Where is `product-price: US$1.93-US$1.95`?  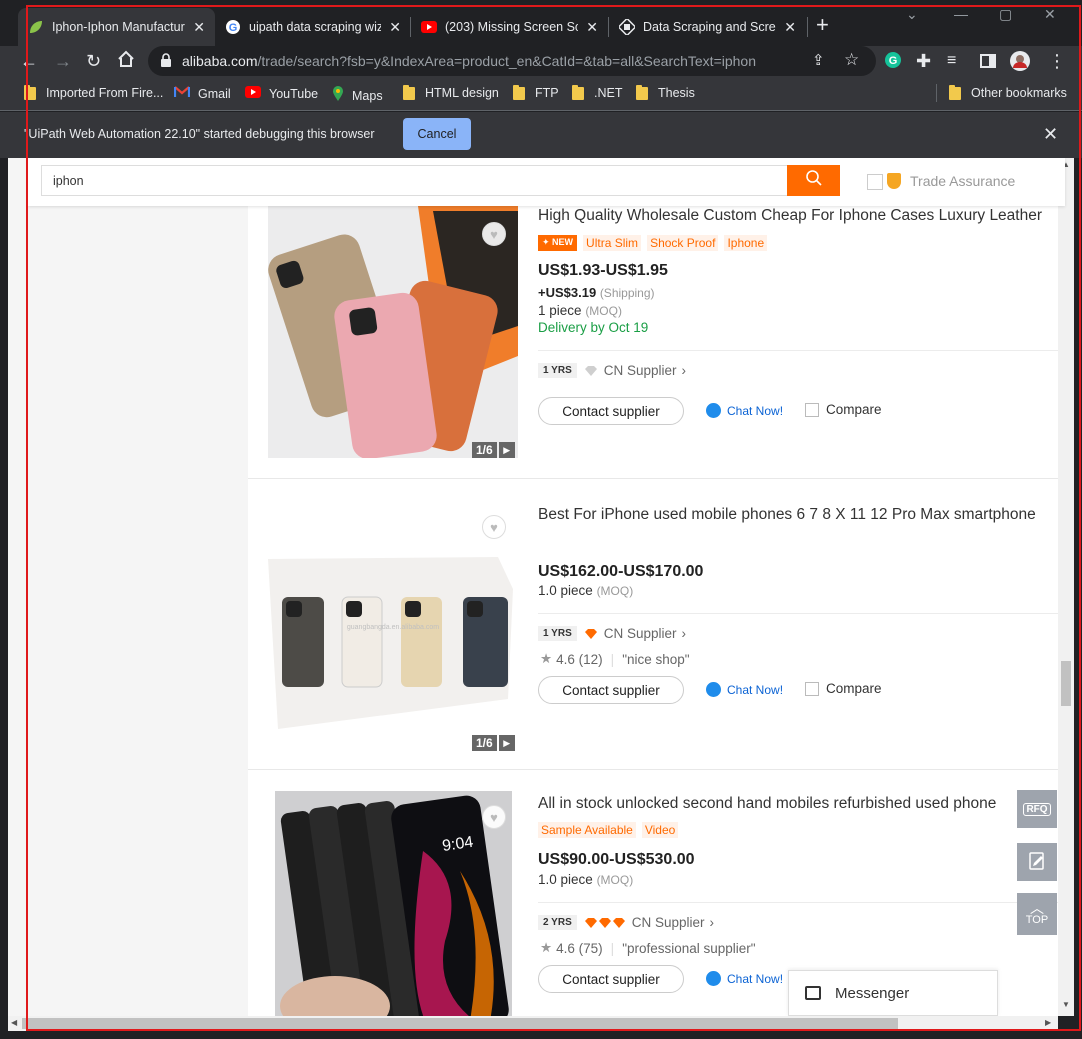
product-price: US$1.93-US$1.95 is located at coordinates (603, 270).